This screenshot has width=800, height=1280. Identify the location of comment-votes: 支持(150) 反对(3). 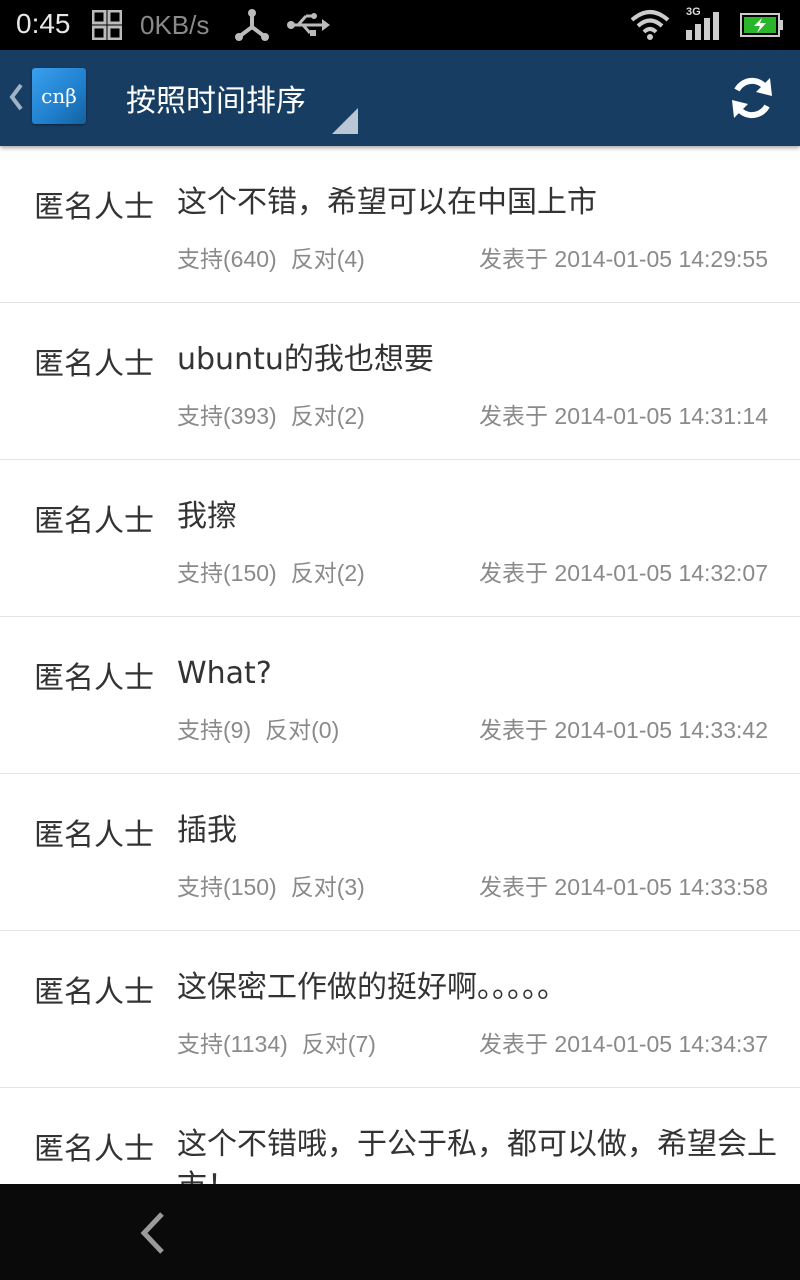
(278, 885).